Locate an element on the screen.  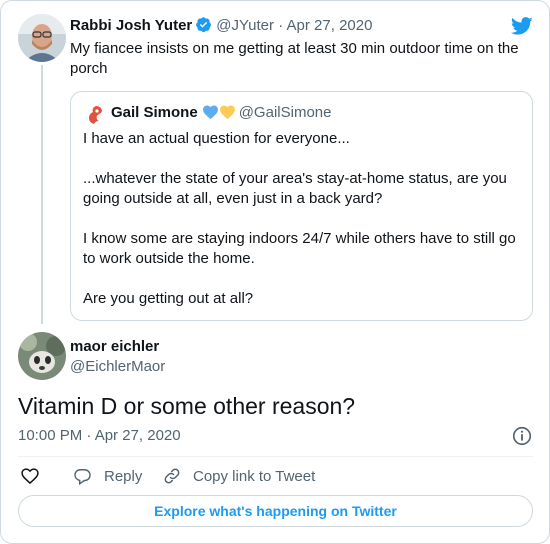
author-handle: @JYuter is located at coordinates (245, 25).